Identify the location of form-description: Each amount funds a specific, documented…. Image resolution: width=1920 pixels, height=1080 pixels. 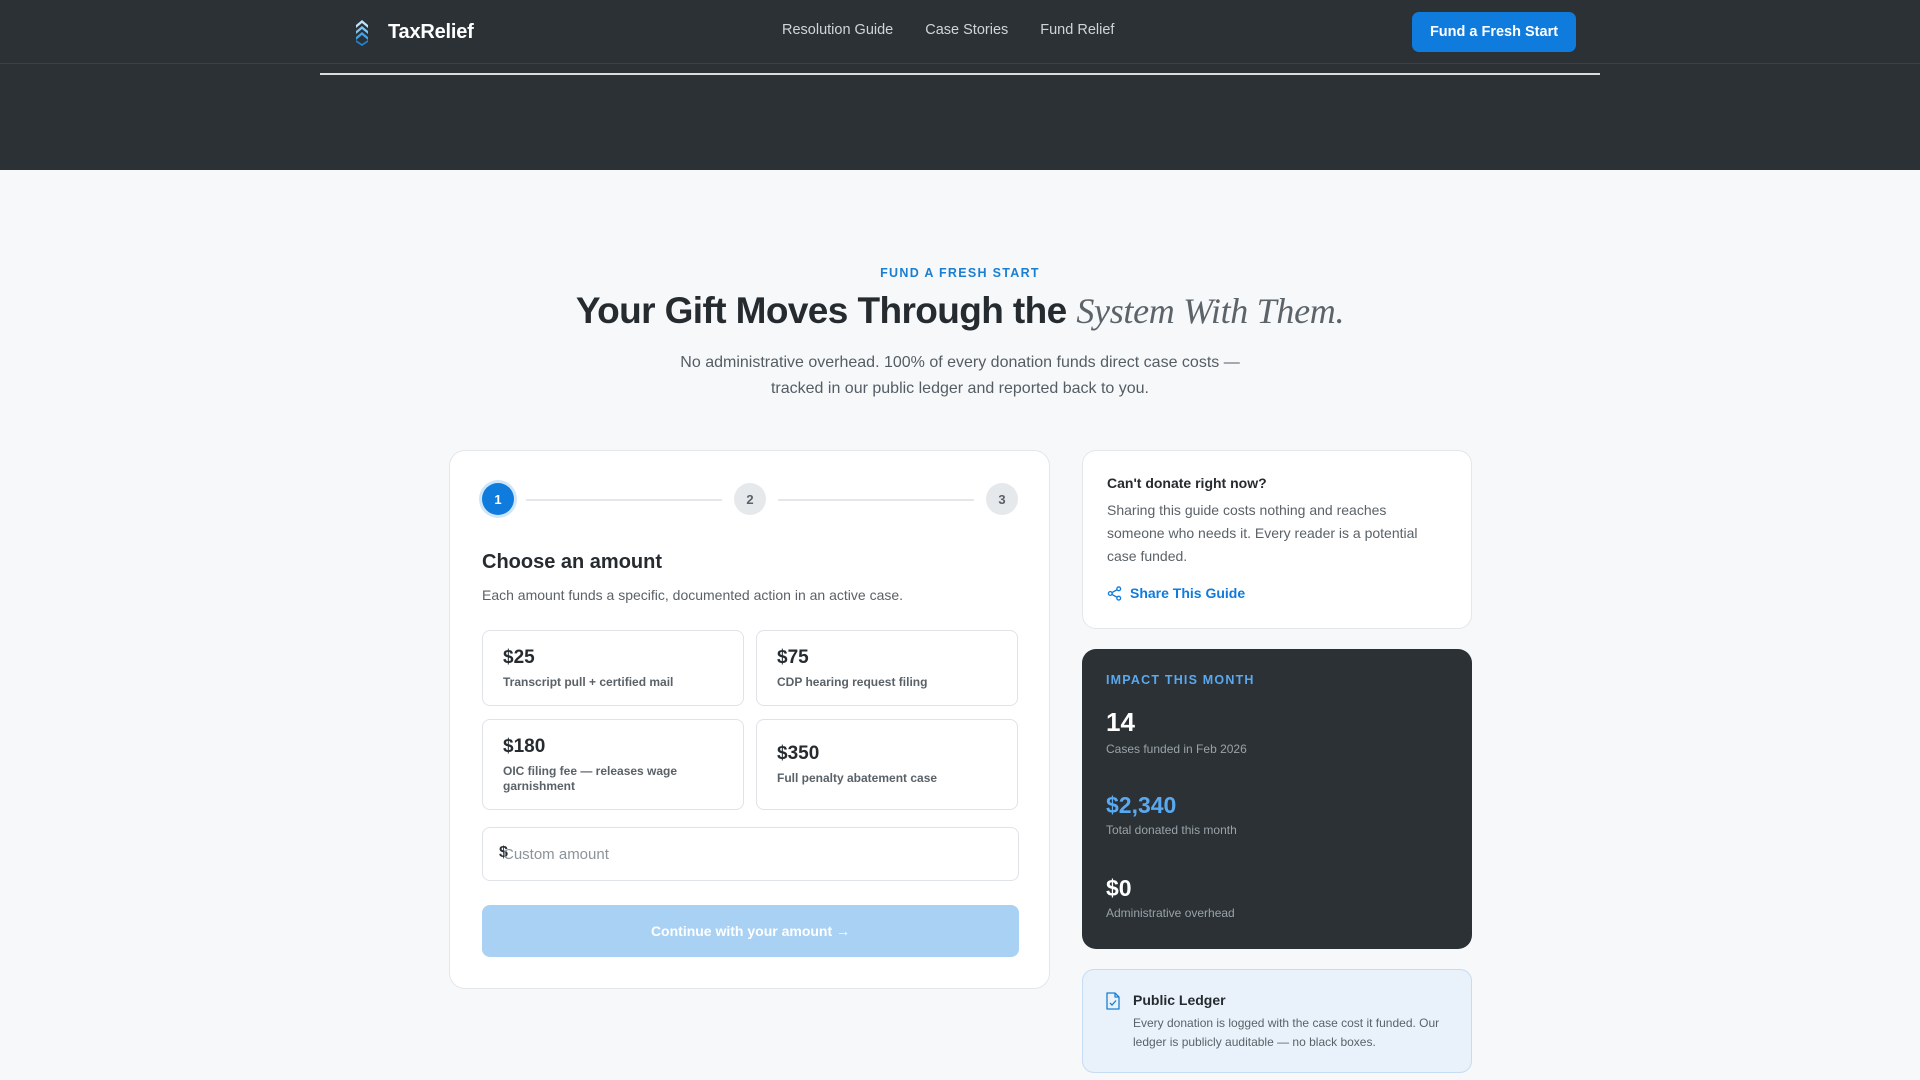
(693, 595).